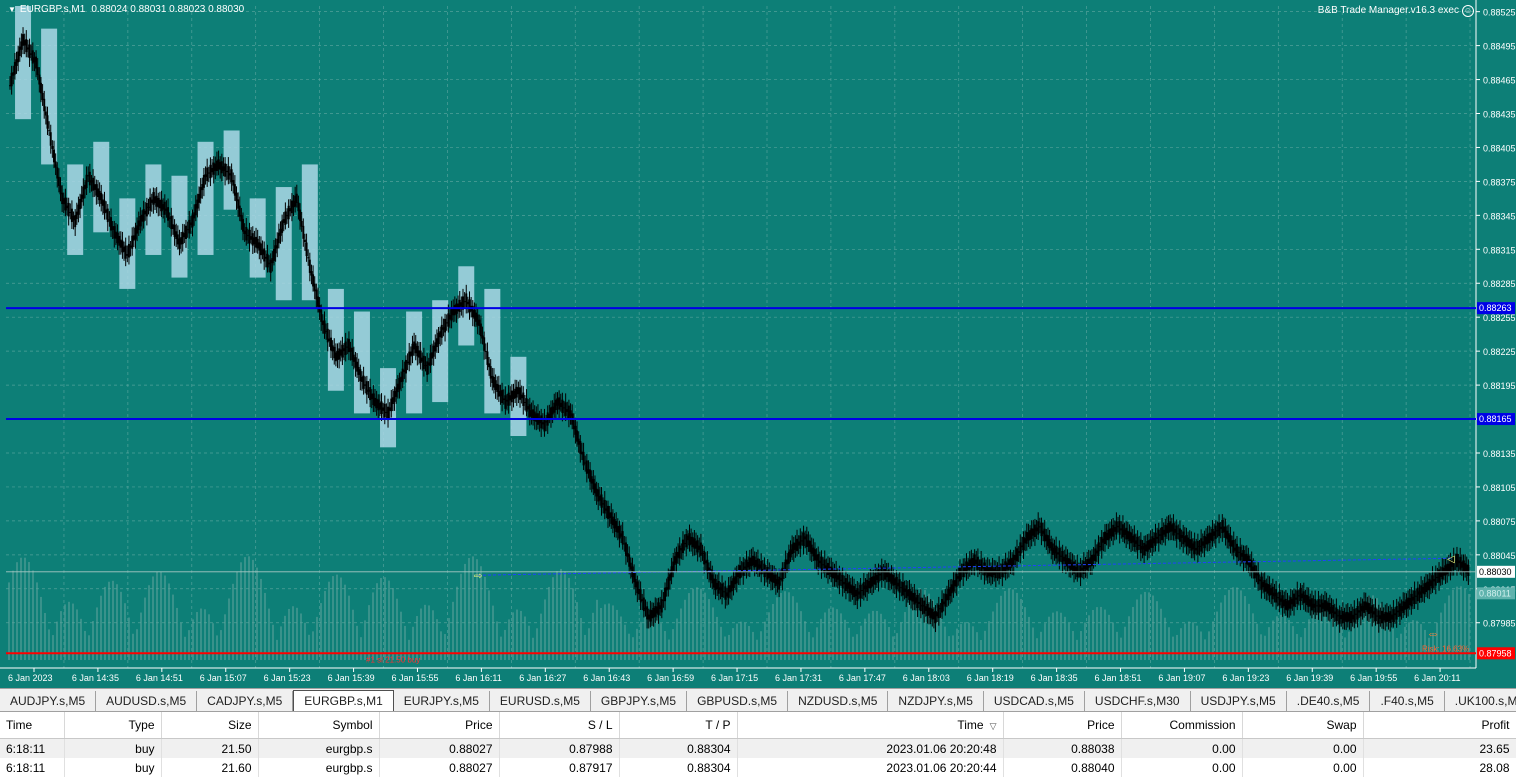  Describe the element at coordinates (1499, 284) in the screenshot. I see `price-axis-label: 0.88285` at that location.